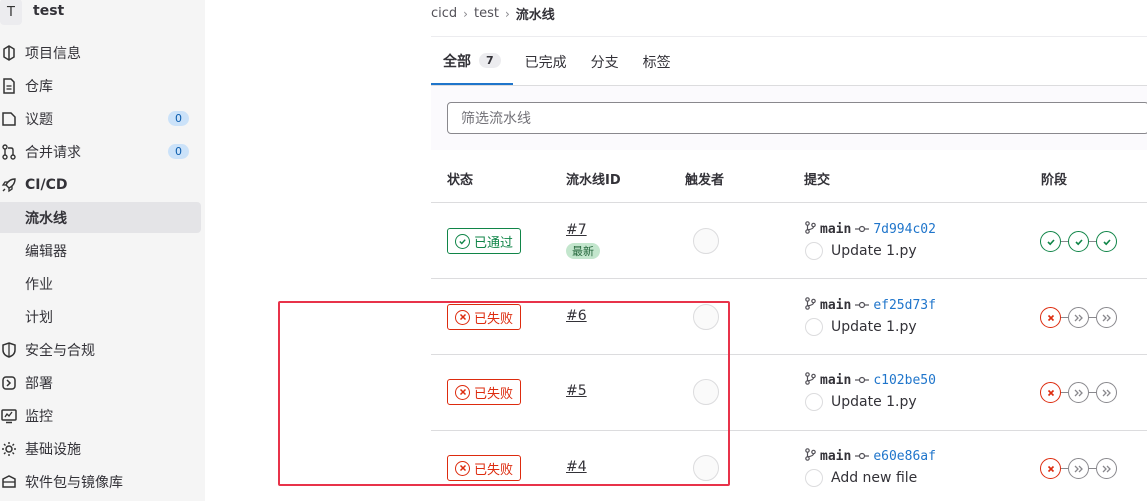  What do you see at coordinates (100, 217) in the screenshot?
I see `sidebar-item-pipelines: 流水线` at bounding box center [100, 217].